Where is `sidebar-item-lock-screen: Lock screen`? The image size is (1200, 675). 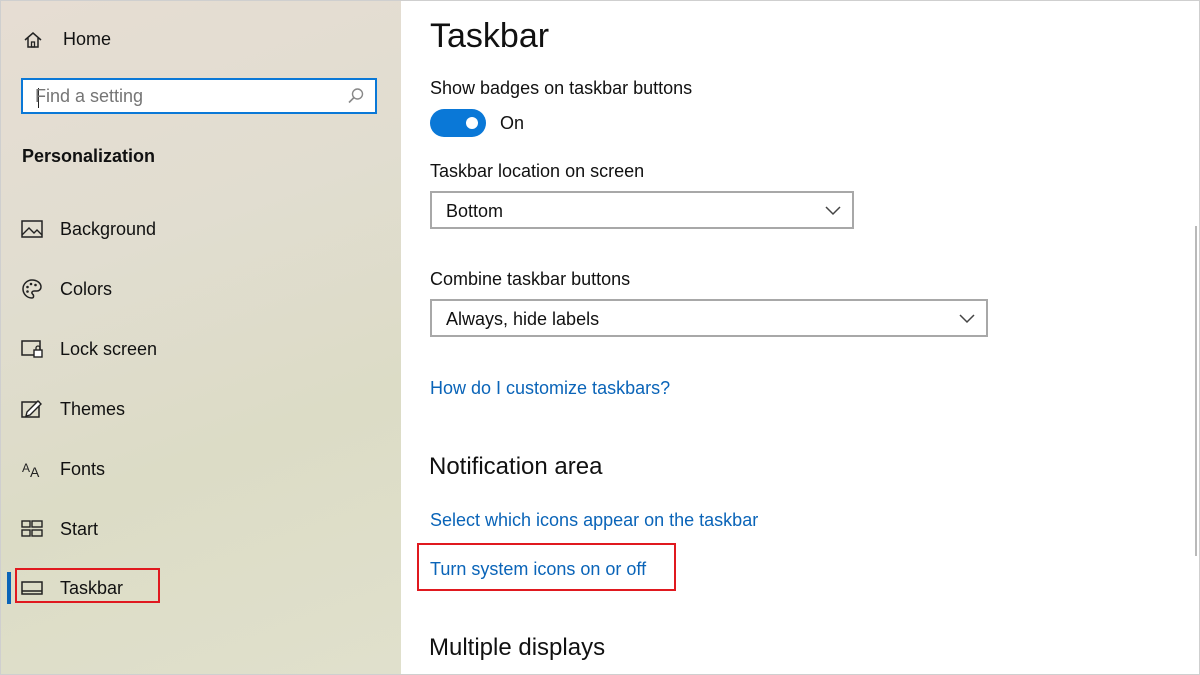 sidebar-item-lock-screen: Lock screen is located at coordinates (89, 349).